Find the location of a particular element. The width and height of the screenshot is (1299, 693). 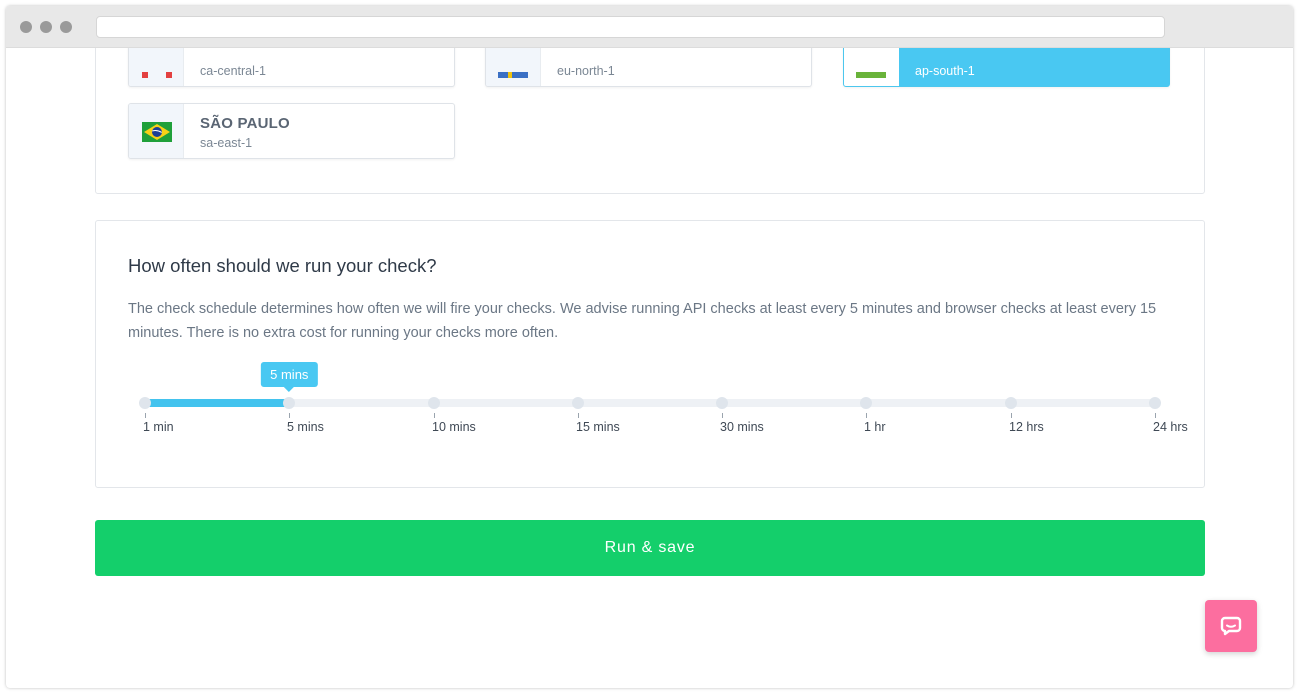

india-flag-icon is located at coordinates (871, 75).